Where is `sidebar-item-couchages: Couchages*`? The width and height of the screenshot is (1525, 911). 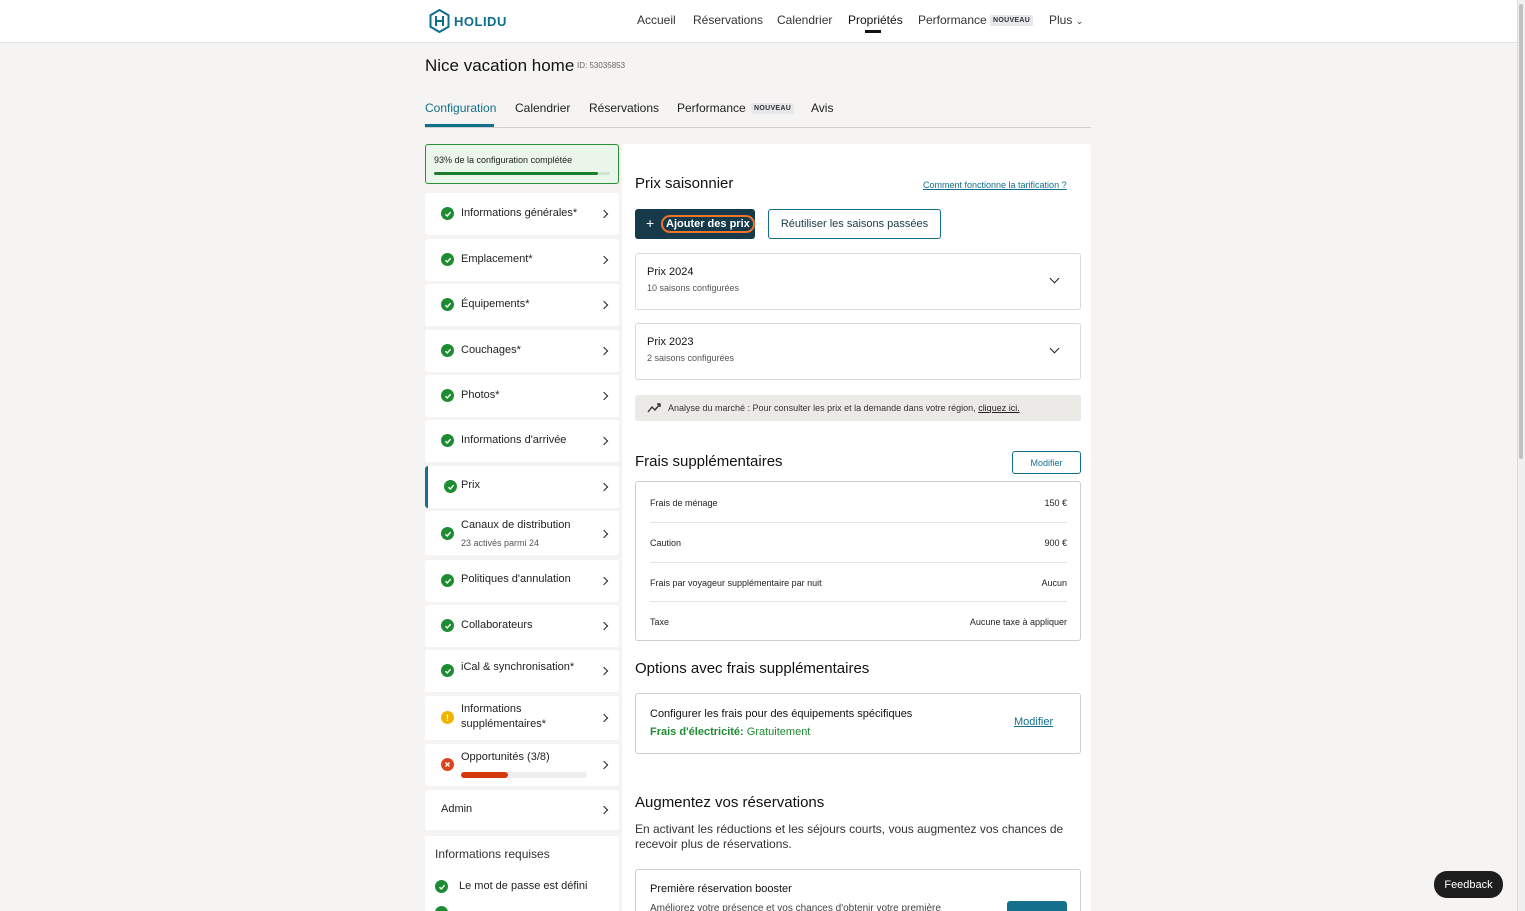 sidebar-item-couchages: Couchages* is located at coordinates (522, 351).